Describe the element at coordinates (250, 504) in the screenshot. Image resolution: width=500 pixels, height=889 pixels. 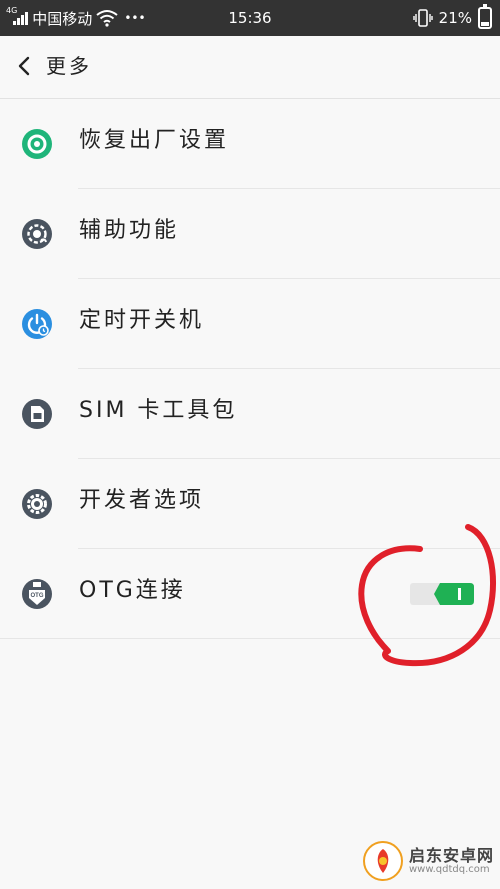
I see `settings-item-developer-options: 开发者选项` at that location.